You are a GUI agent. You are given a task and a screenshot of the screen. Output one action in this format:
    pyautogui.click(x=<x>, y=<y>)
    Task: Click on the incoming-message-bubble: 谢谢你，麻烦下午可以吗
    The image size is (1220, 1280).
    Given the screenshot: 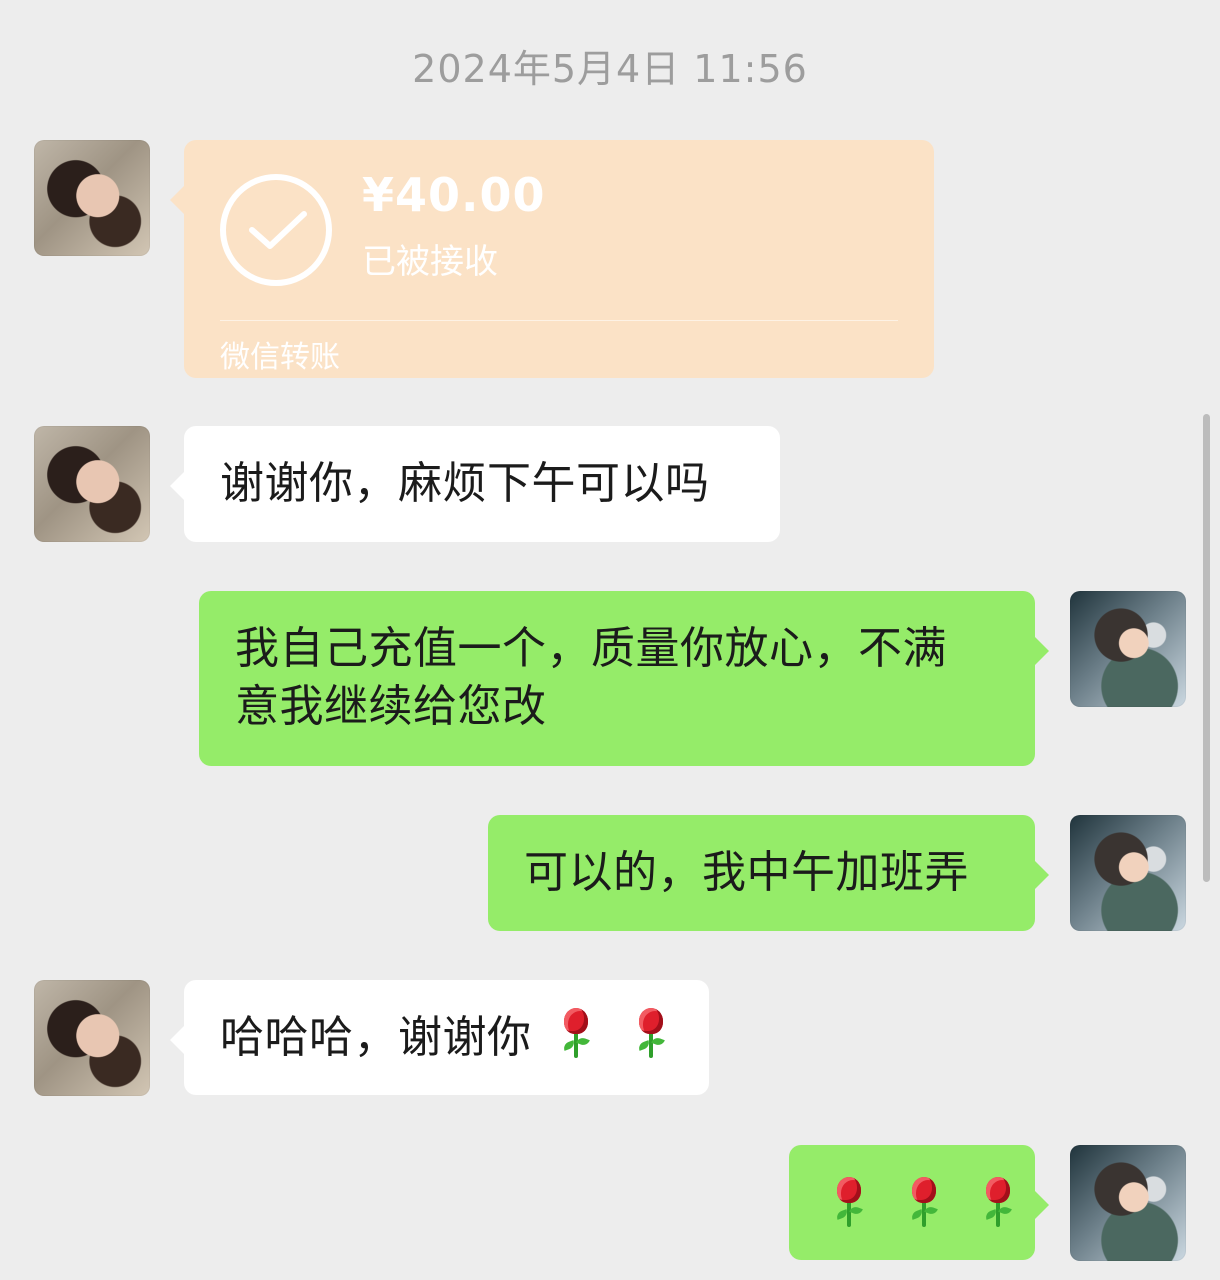 What is the action you would take?
    pyautogui.click(x=475, y=484)
    